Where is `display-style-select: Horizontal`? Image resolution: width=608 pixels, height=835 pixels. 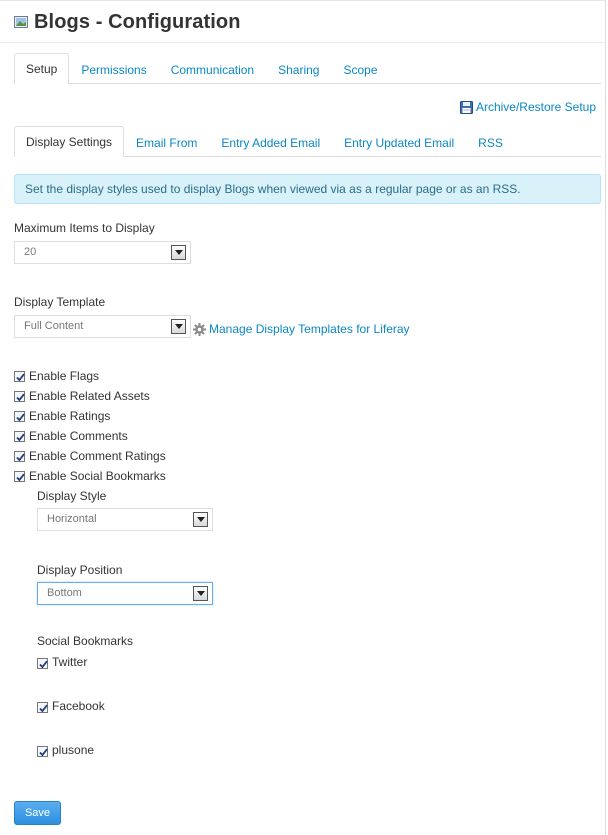 display-style-select: Horizontal is located at coordinates (125, 519).